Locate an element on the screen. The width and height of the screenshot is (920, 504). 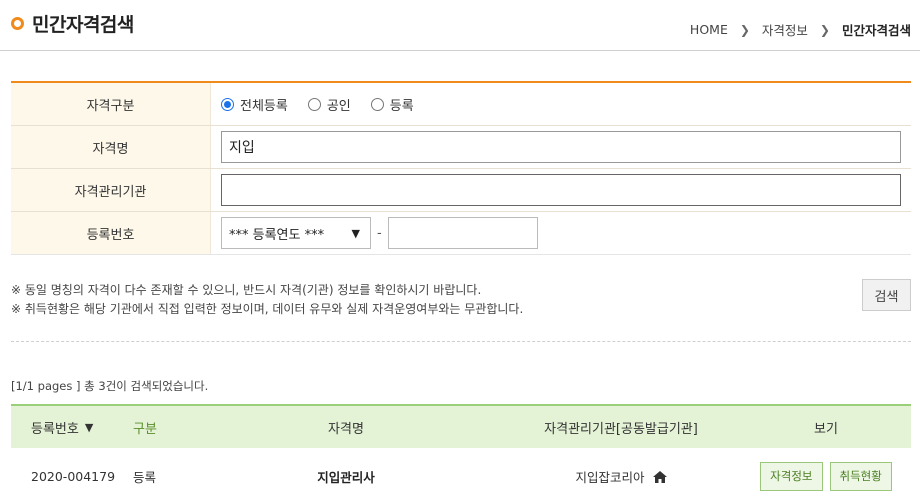
home-icon is located at coordinates (659, 476).